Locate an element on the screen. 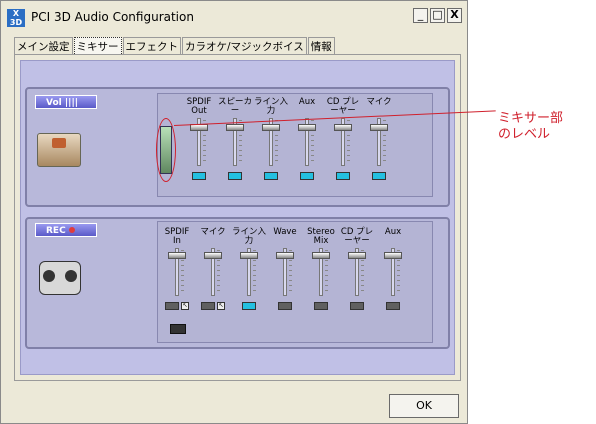  tab-effects: エフェクト is located at coordinates (151, 46).